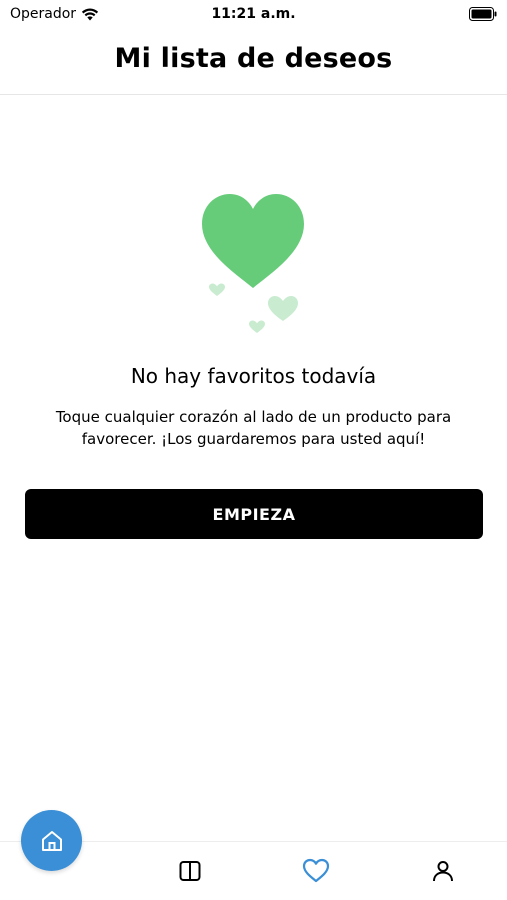 This screenshot has height=900, width=507. Describe the element at coordinates (253, 58) in the screenshot. I see `page-title: Mi lista de deseos` at that location.